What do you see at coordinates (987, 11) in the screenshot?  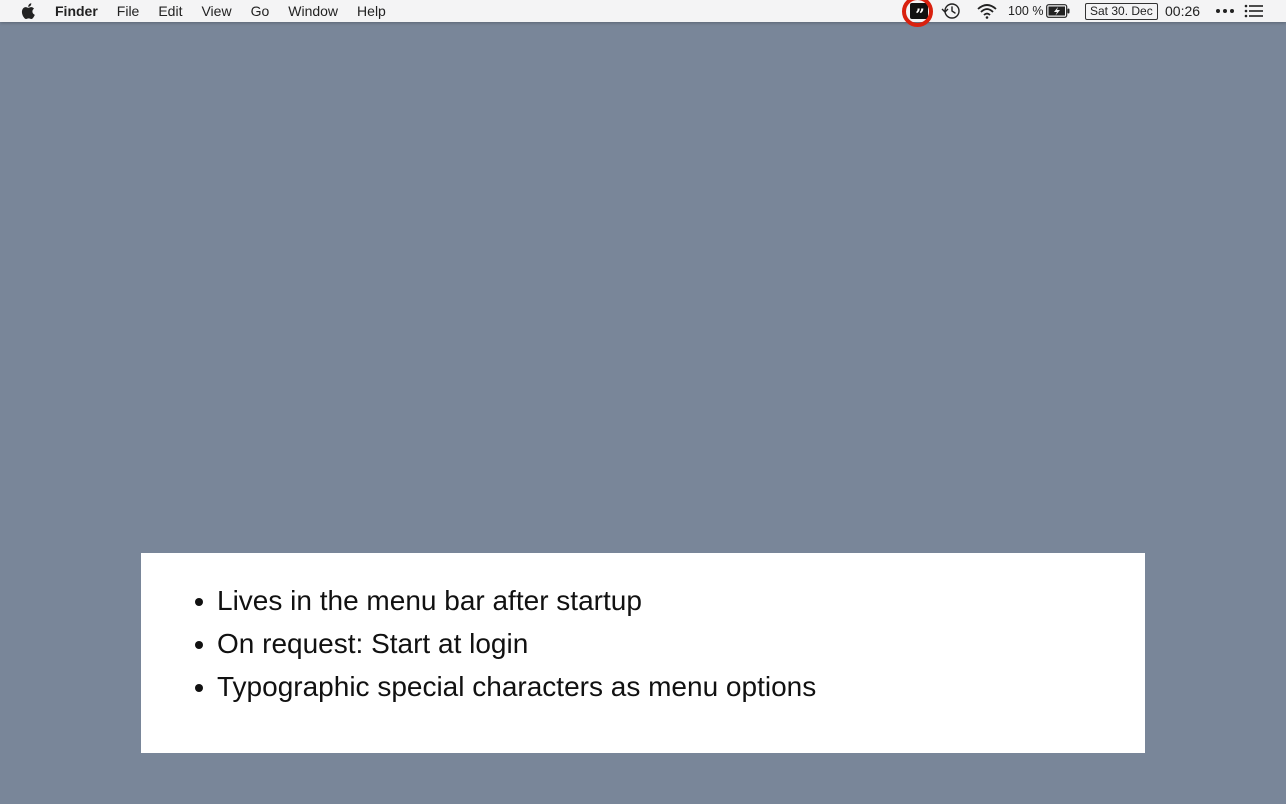 I see `wifi-icon` at bounding box center [987, 11].